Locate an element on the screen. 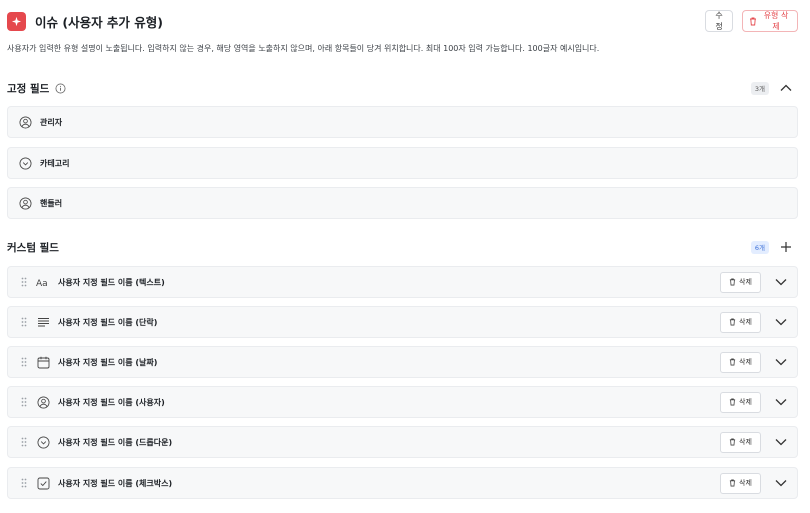 The height and width of the screenshot is (513, 810). checkbox-icon is located at coordinates (43, 483).